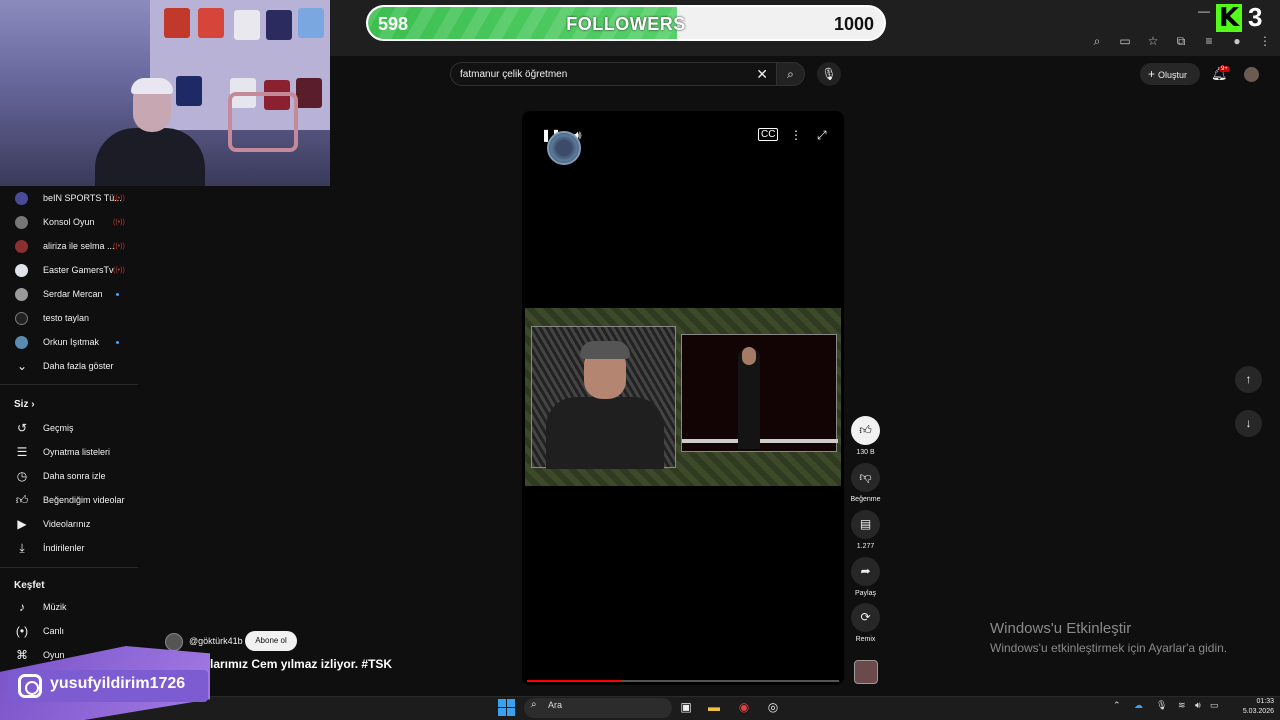  What do you see at coordinates (1248, 423) in the screenshot?
I see `next-short-button: ↓` at bounding box center [1248, 423].